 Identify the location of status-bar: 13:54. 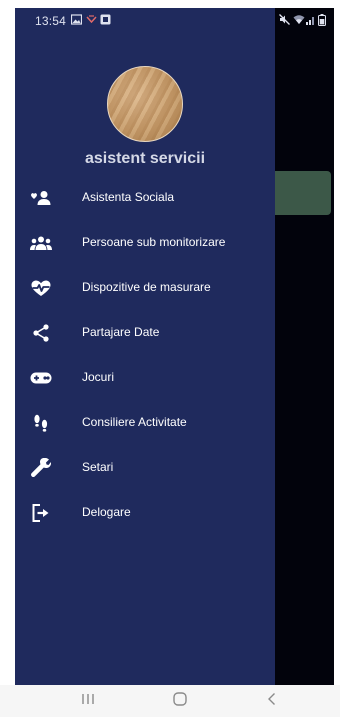
(174, 20).